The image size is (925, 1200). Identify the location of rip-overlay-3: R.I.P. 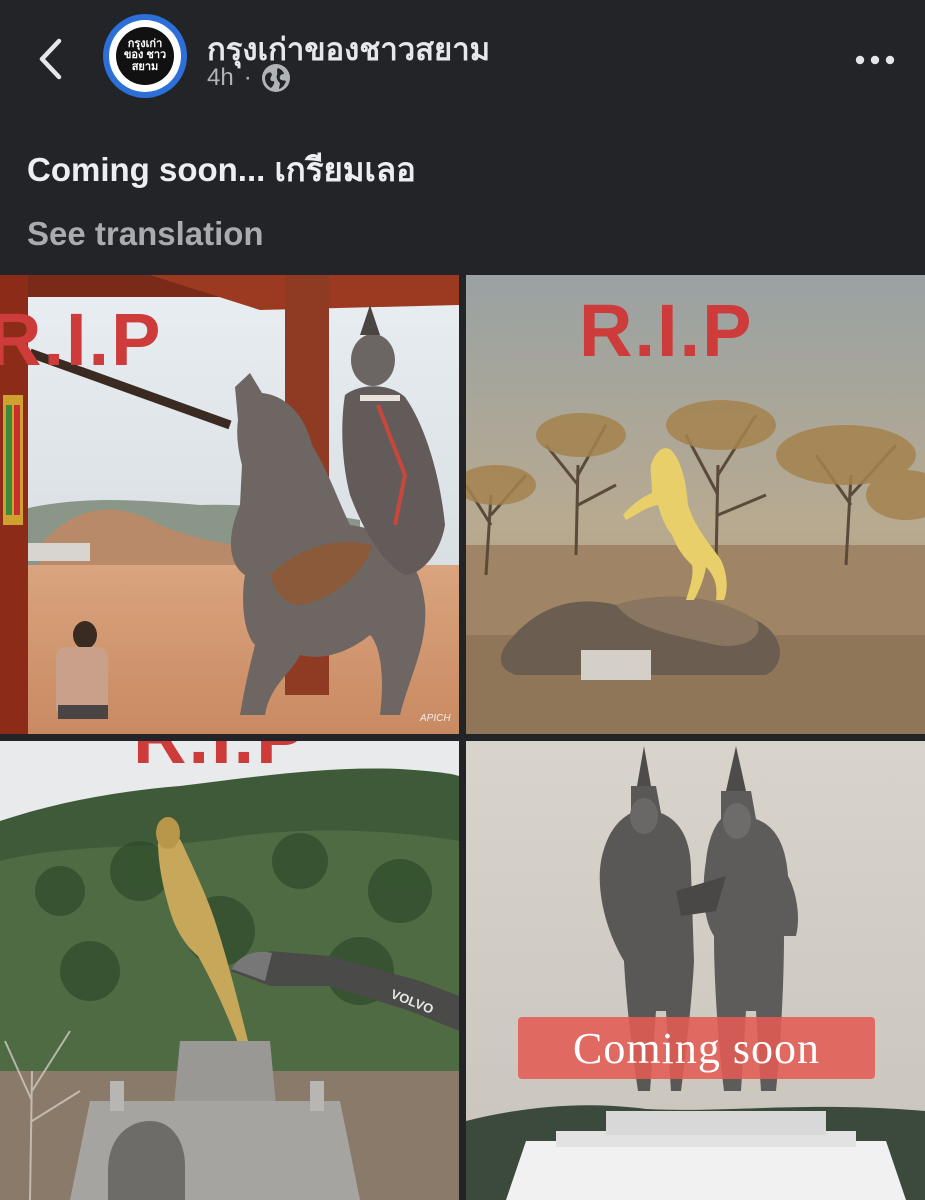
(220, 758).